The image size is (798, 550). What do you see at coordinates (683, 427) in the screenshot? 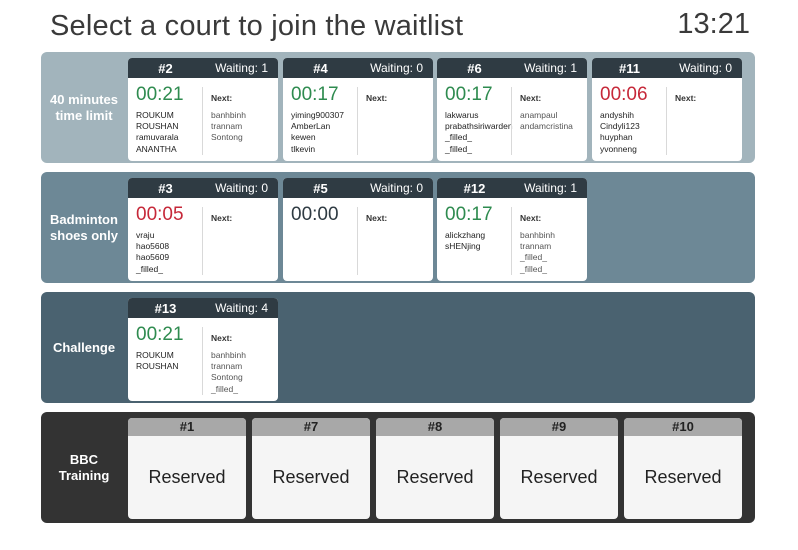
I see `court-number: #10` at bounding box center [683, 427].